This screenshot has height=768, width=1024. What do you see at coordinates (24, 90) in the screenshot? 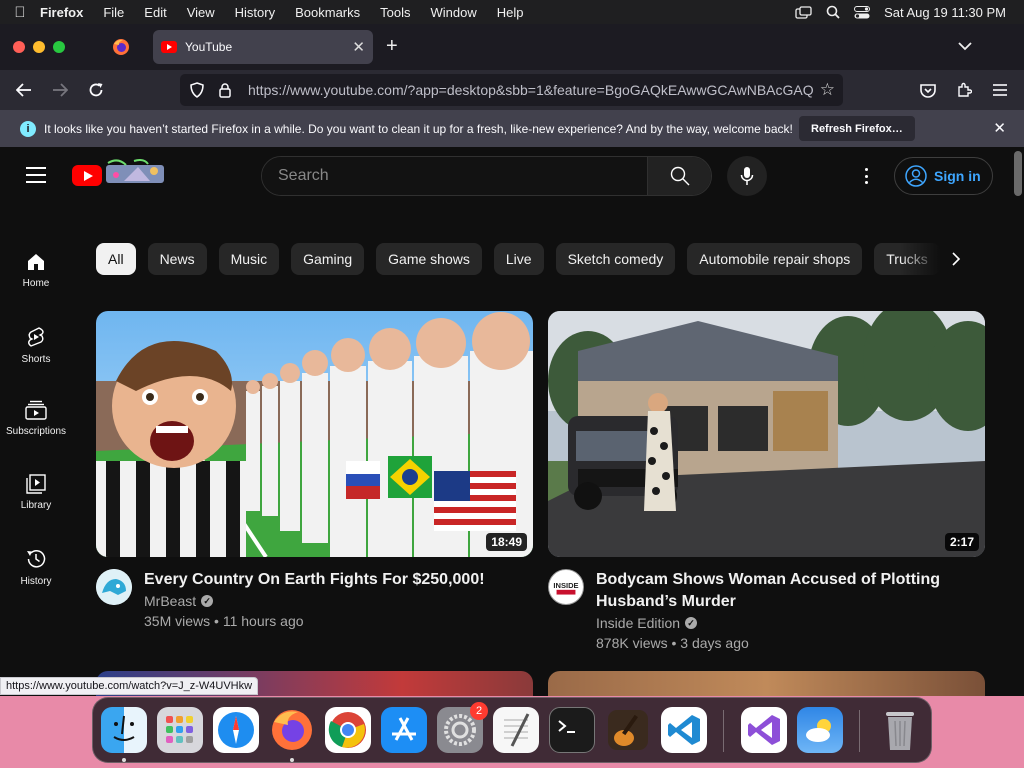
I see `back-button` at bounding box center [24, 90].